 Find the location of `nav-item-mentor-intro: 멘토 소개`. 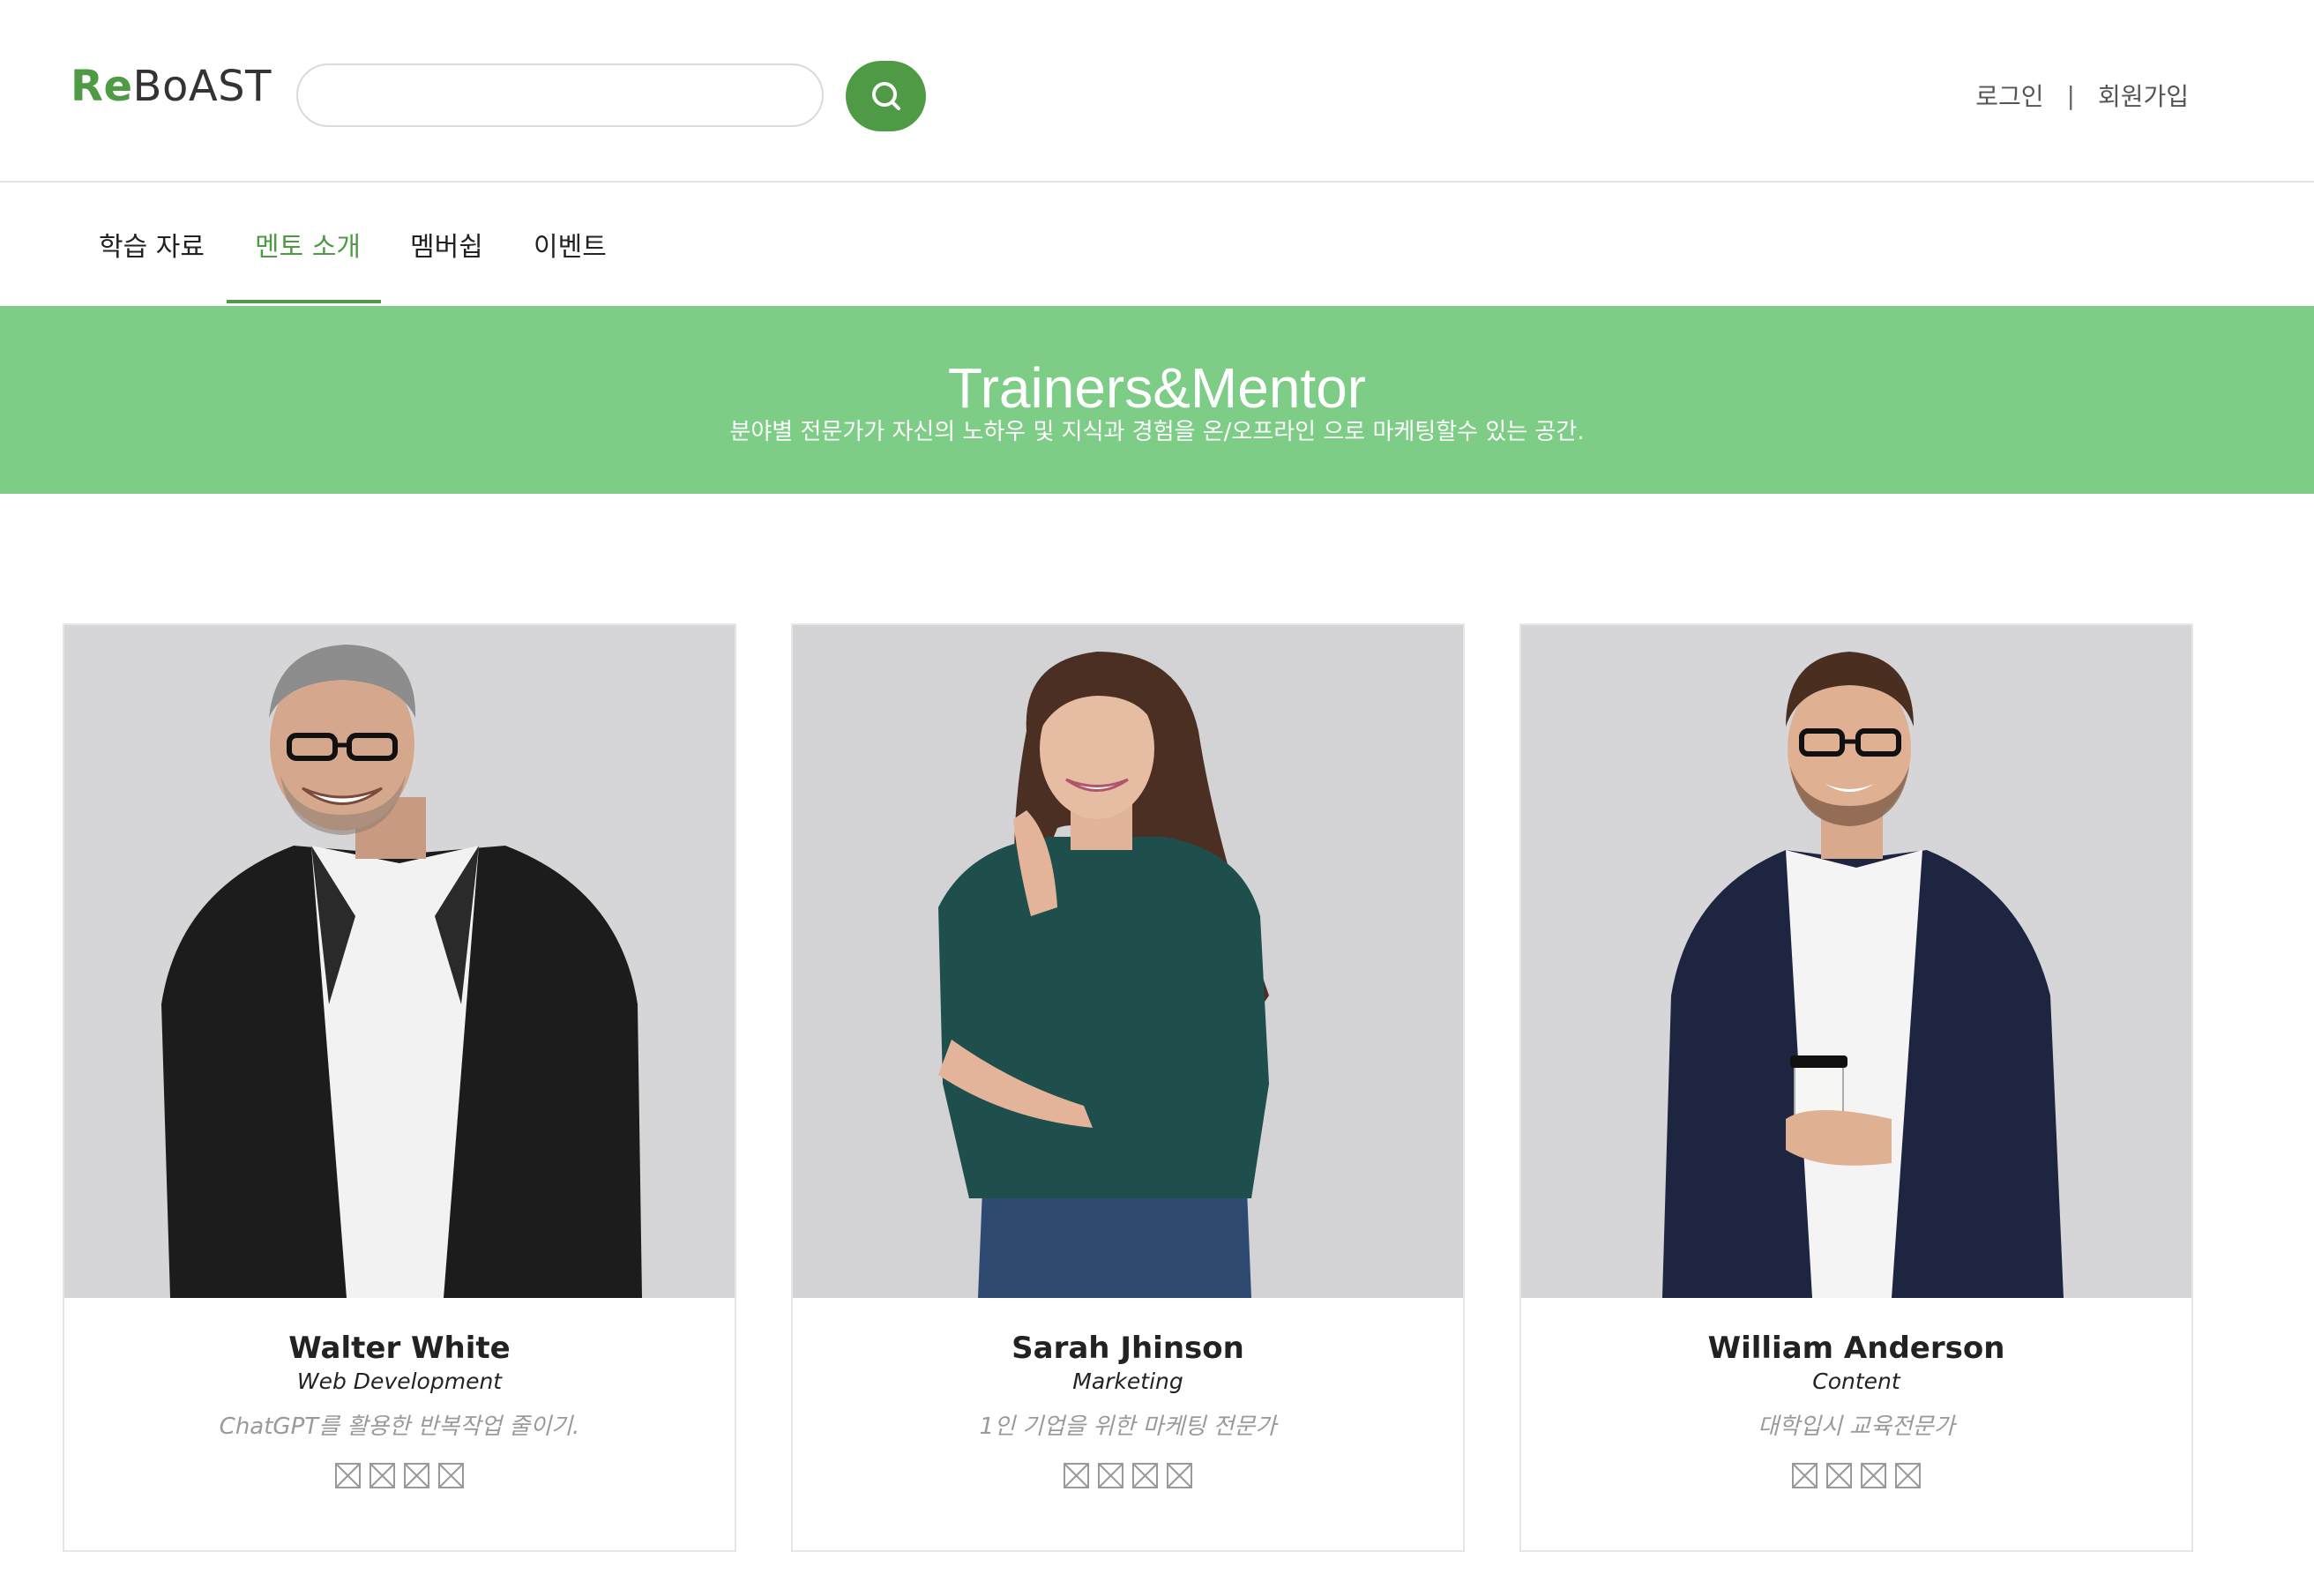

nav-item-mentor-intro: 멘토 소개 is located at coordinates (308, 244).